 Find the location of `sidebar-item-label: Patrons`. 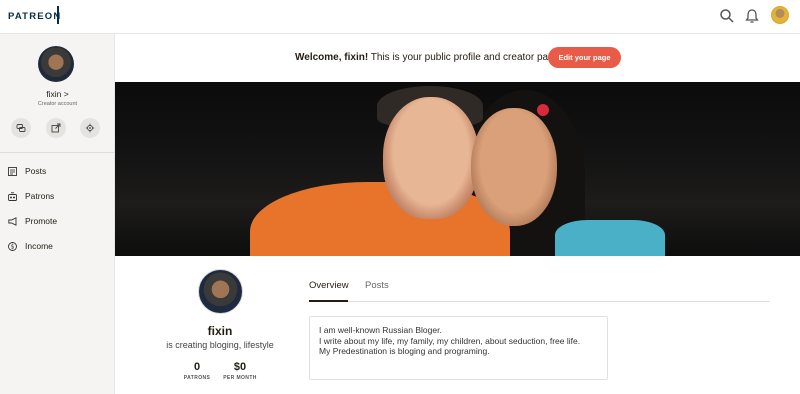

sidebar-item-label: Patrons is located at coordinates (40, 196).